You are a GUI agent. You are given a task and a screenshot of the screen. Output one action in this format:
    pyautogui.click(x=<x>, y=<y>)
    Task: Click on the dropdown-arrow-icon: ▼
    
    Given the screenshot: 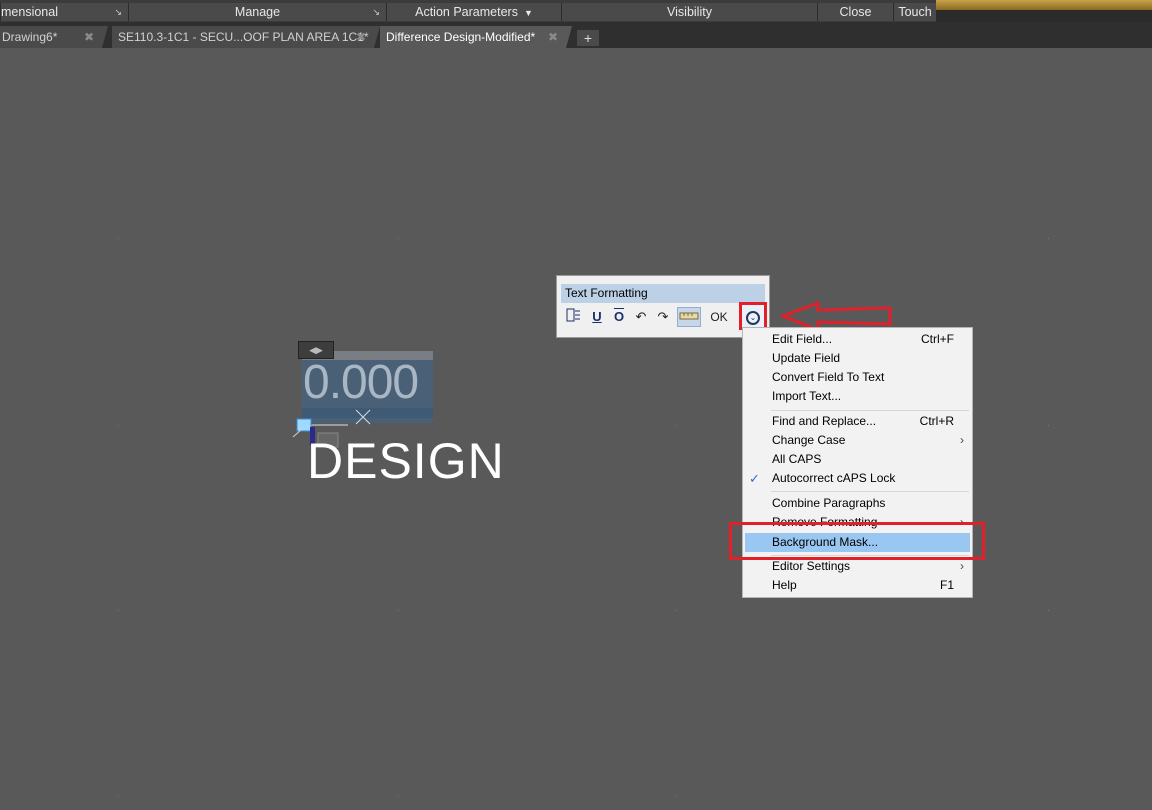 What is the action you would take?
    pyautogui.click(x=527, y=13)
    